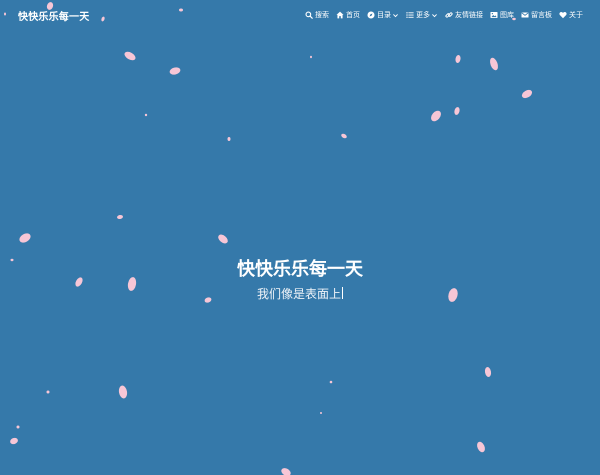  I want to click on nav-gallery-label: 图库, so click(507, 15).